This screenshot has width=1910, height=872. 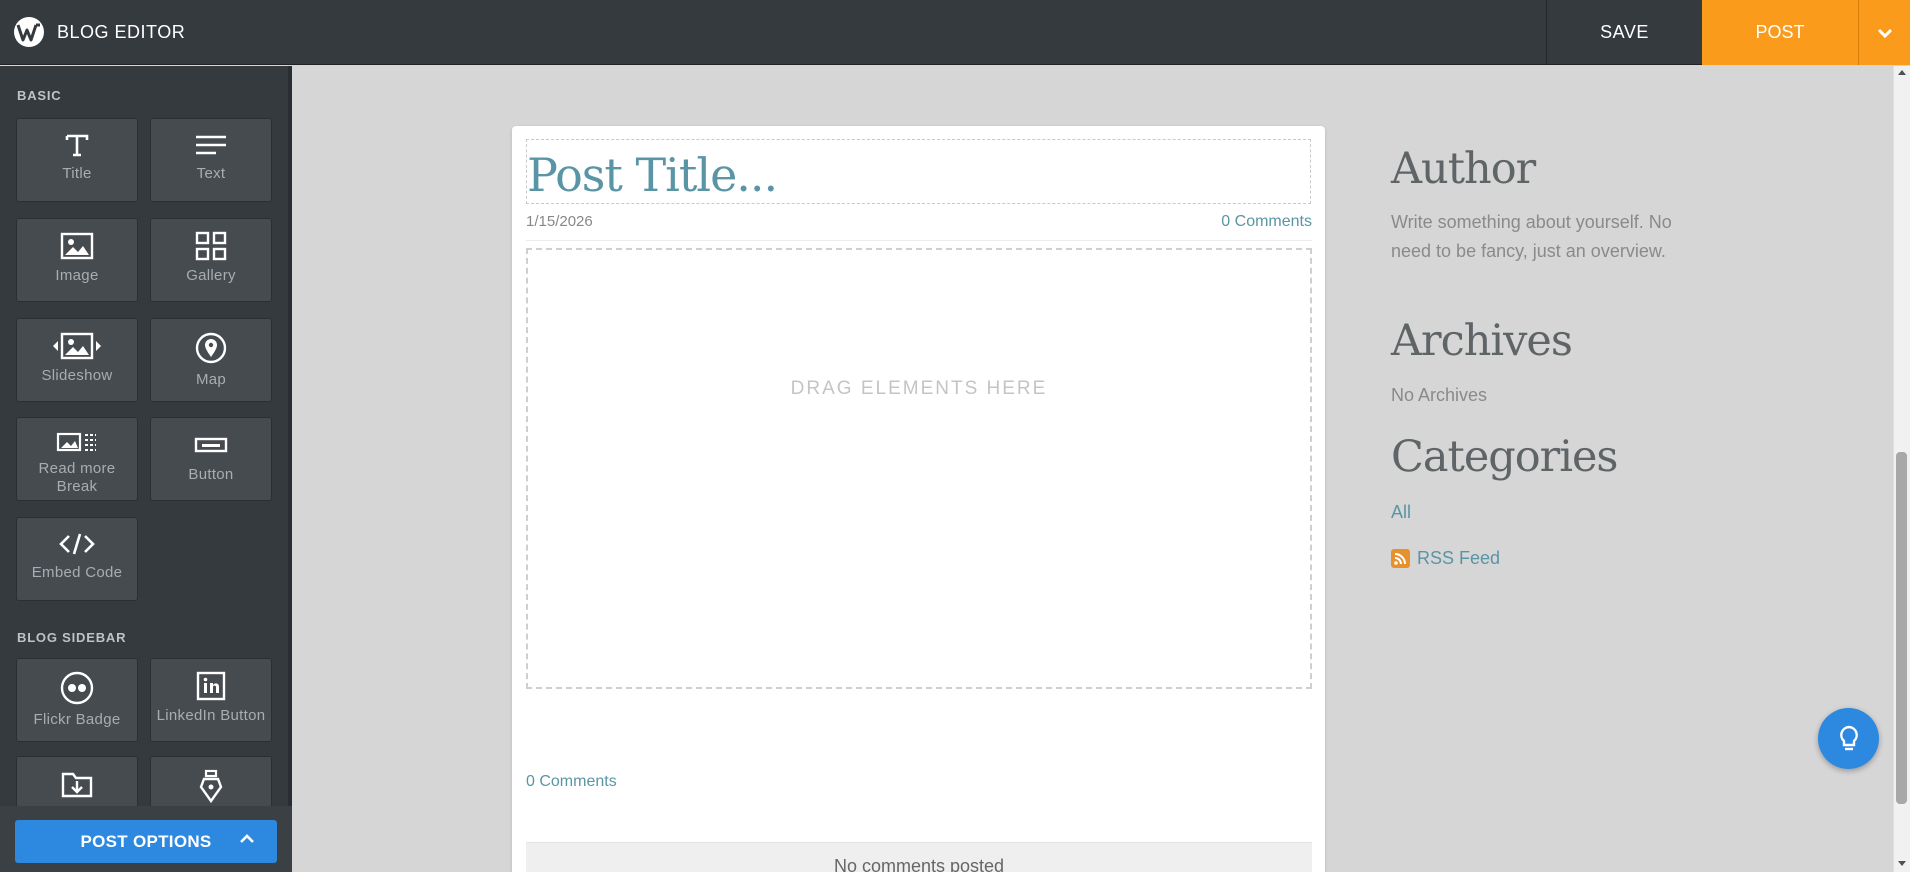 What do you see at coordinates (211, 474) in the screenshot?
I see `element-label: Button` at bounding box center [211, 474].